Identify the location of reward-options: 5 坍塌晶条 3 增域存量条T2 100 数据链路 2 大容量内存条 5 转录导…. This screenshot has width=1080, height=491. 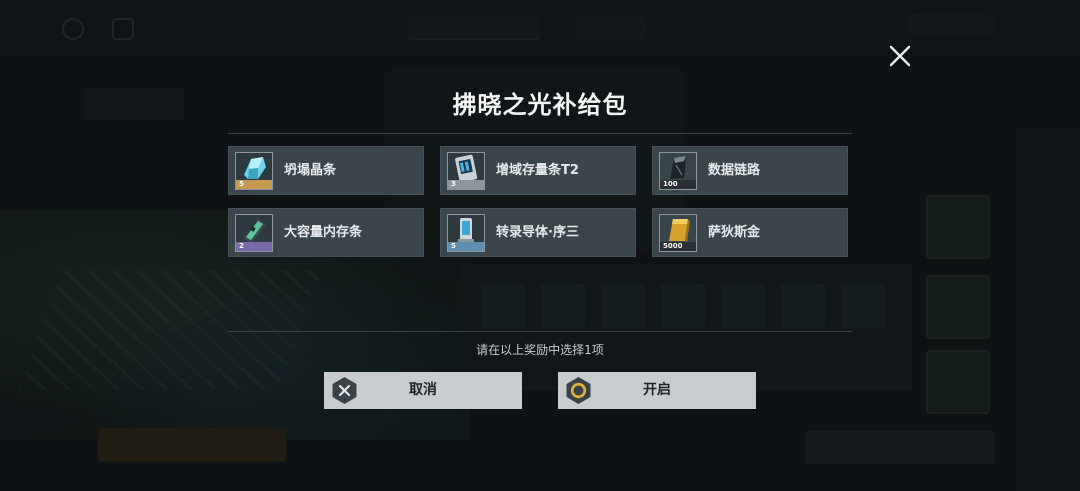
(540, 202).